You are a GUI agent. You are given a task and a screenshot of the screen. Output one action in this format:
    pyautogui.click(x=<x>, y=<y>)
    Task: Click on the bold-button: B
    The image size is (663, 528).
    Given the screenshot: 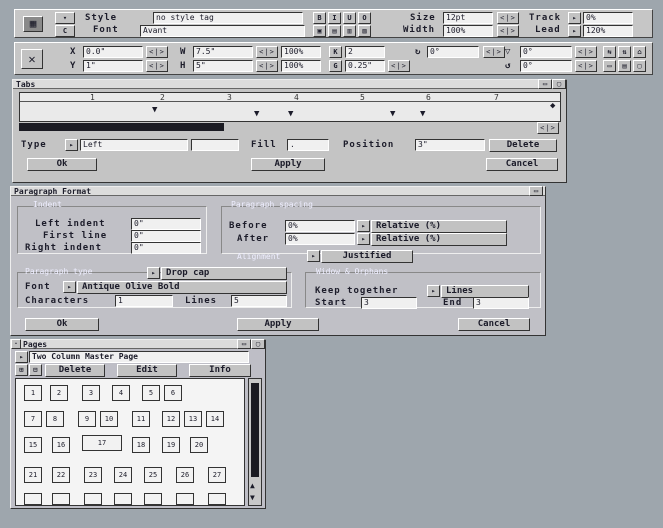 What is the action you would take?
    pyautogui.click(x=319, y=18)
    